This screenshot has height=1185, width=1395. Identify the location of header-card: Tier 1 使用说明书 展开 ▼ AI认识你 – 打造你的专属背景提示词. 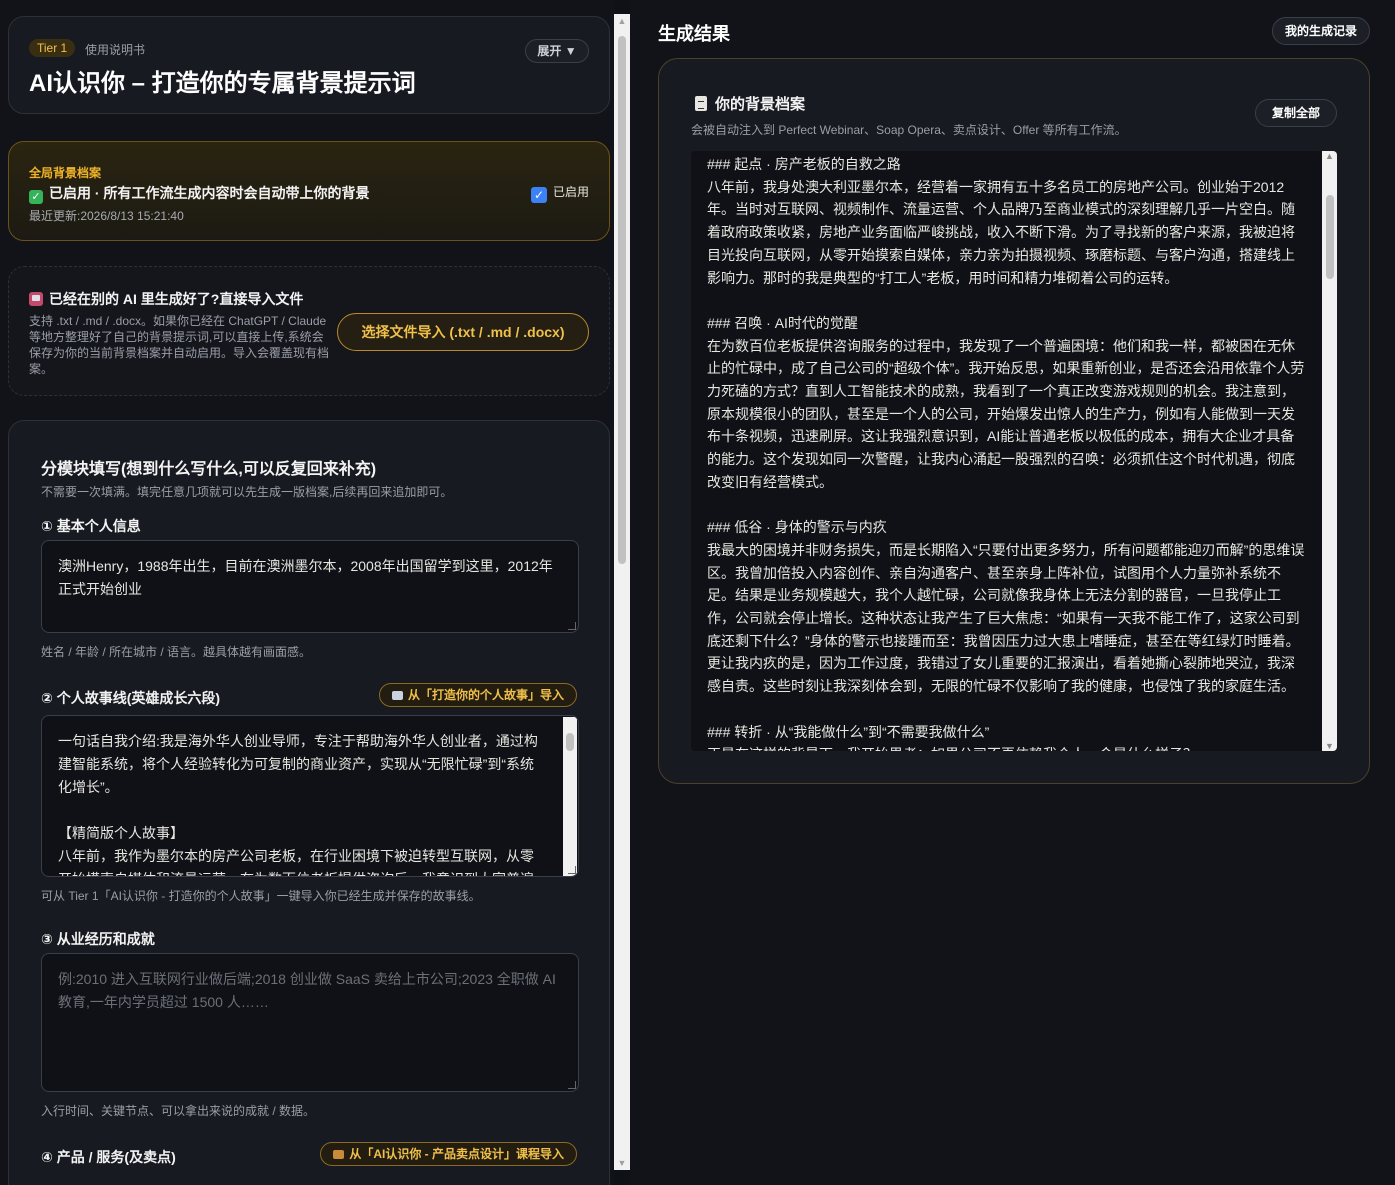
(309, 65).